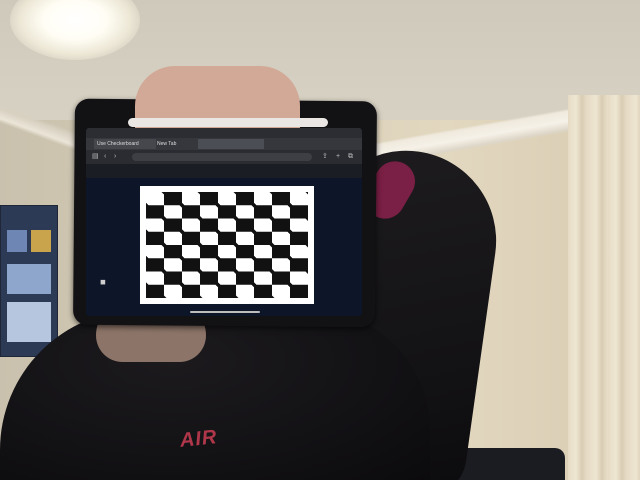  I want to click on browser-address-bar: ▤ ‹ › ⇪ + ⧉, so click(224, 157).